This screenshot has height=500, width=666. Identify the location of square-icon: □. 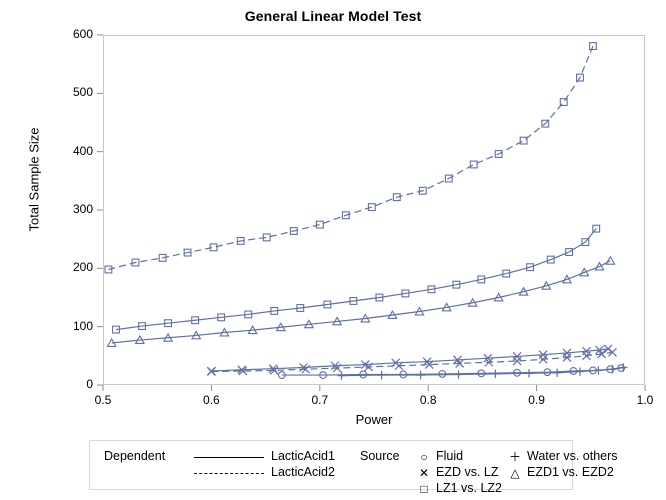
(424, 489).